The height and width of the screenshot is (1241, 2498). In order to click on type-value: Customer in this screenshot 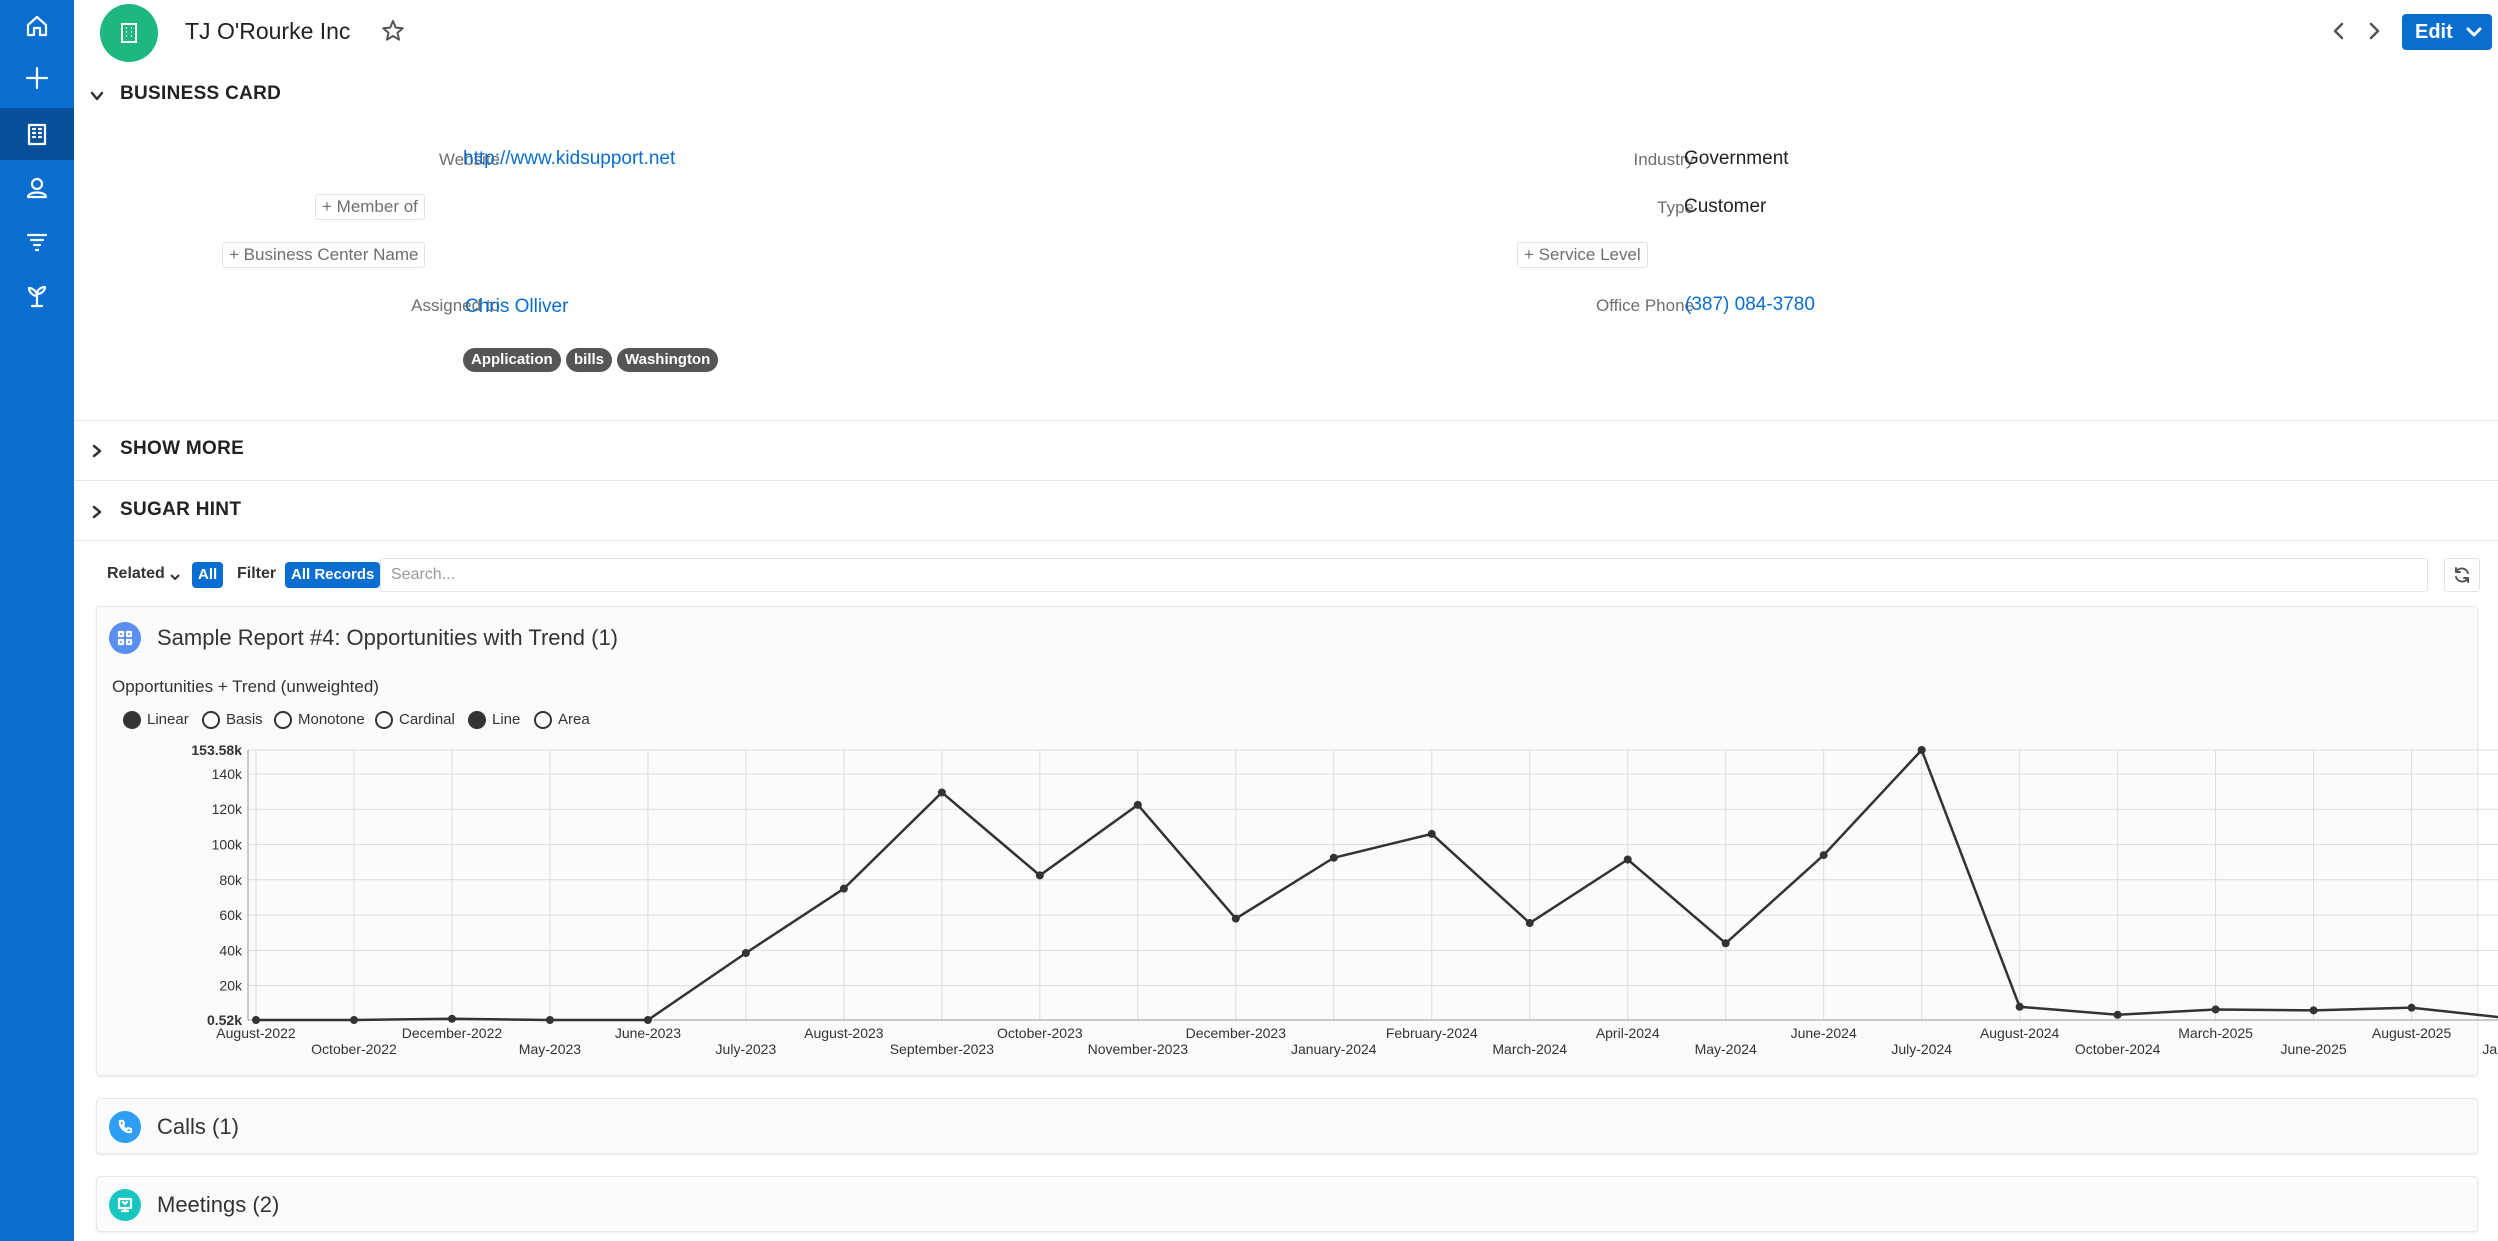, I will do `click(1725, 206)`.